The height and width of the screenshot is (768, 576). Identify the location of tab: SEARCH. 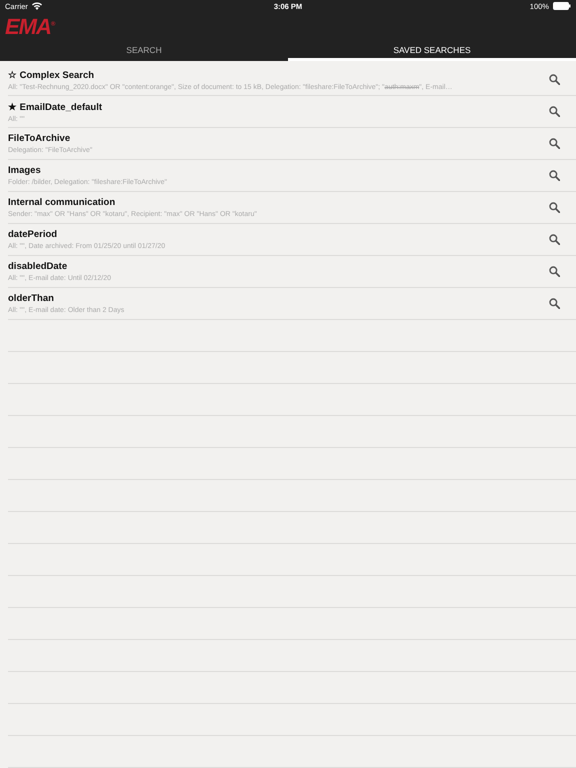
(144, 51).